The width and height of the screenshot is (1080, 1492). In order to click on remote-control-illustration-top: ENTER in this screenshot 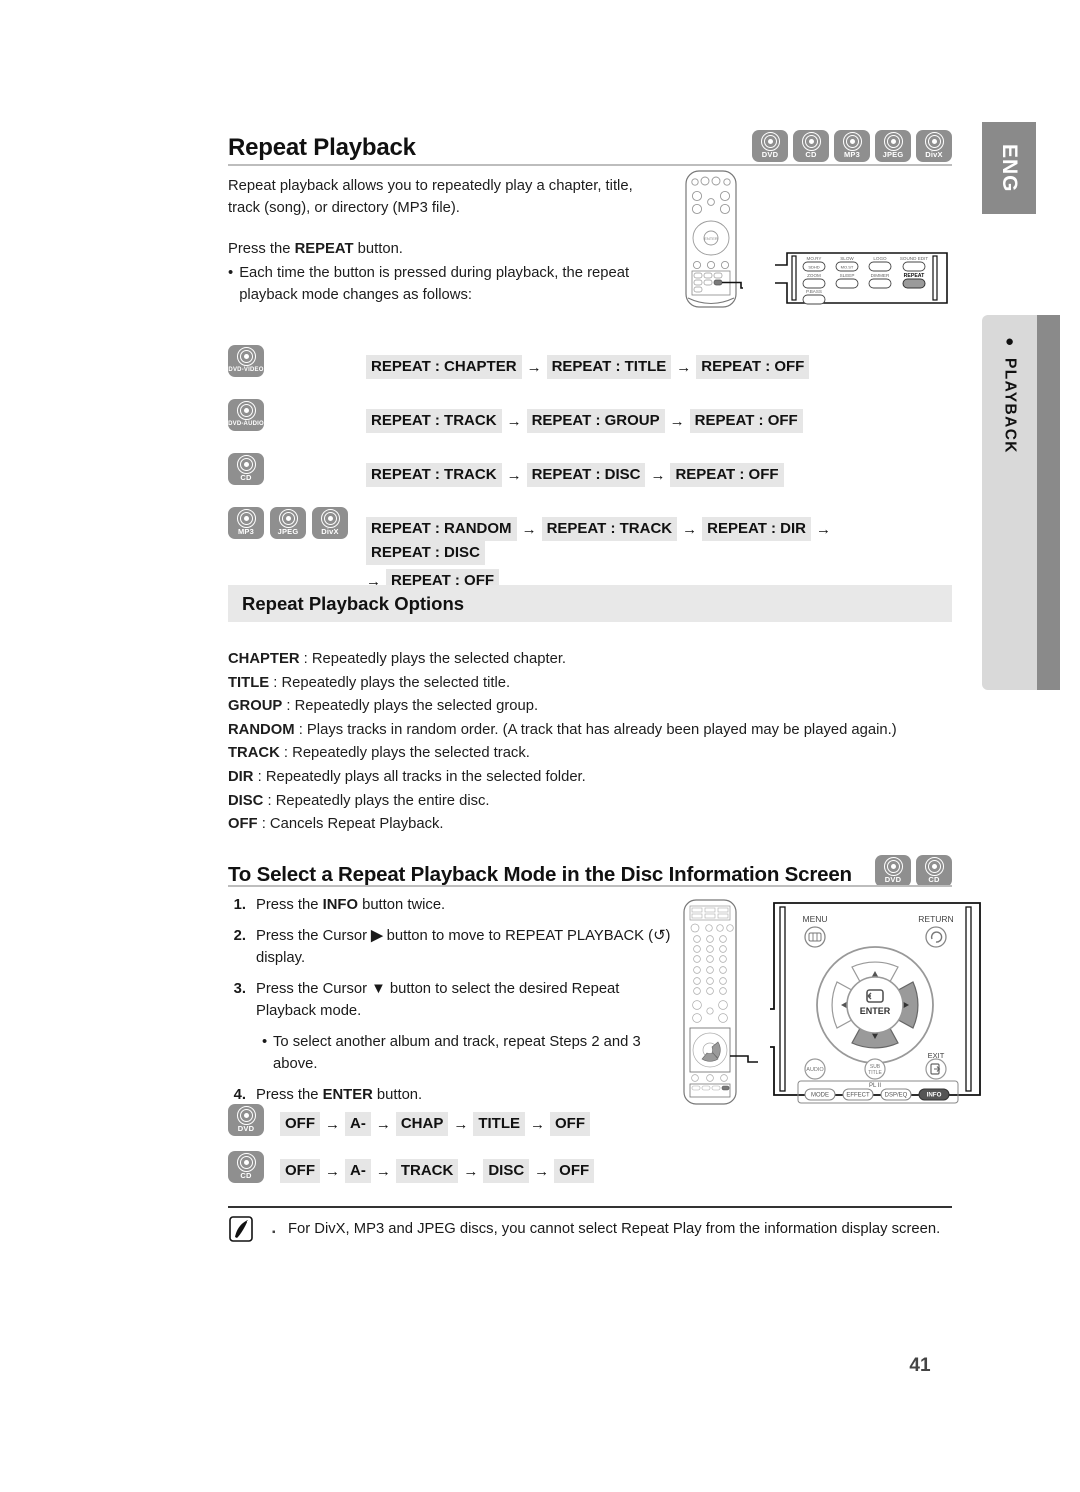, I will do `click(718, 242)`.